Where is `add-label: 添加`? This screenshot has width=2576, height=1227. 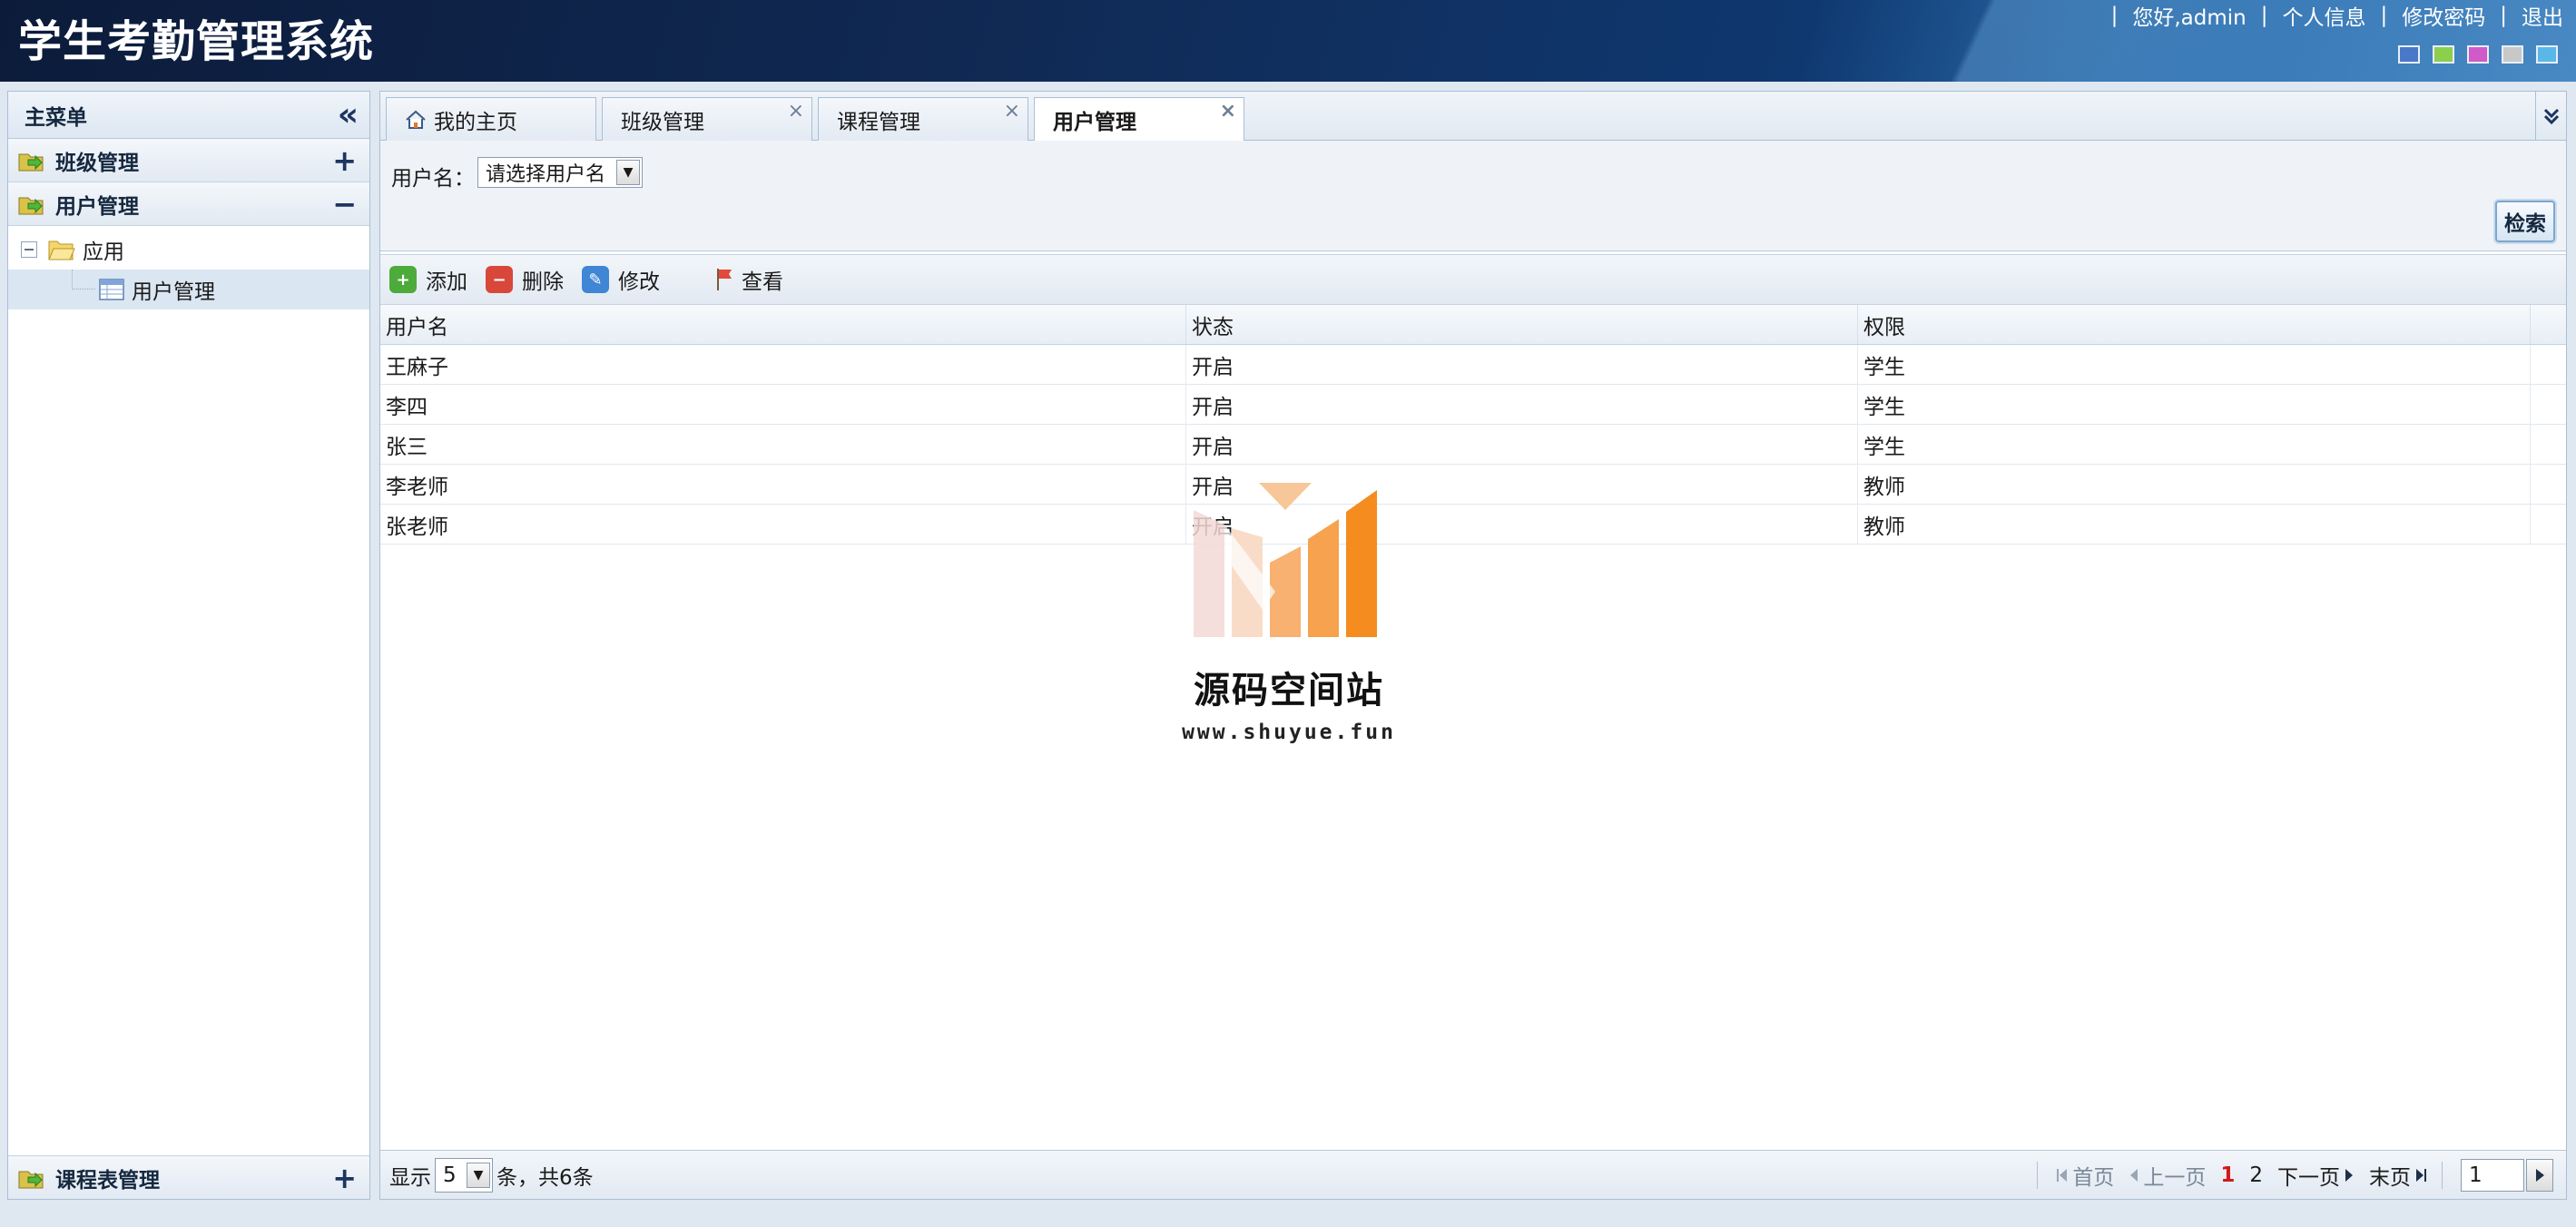
add-label: 添加 is located at coordinates (446, 282).